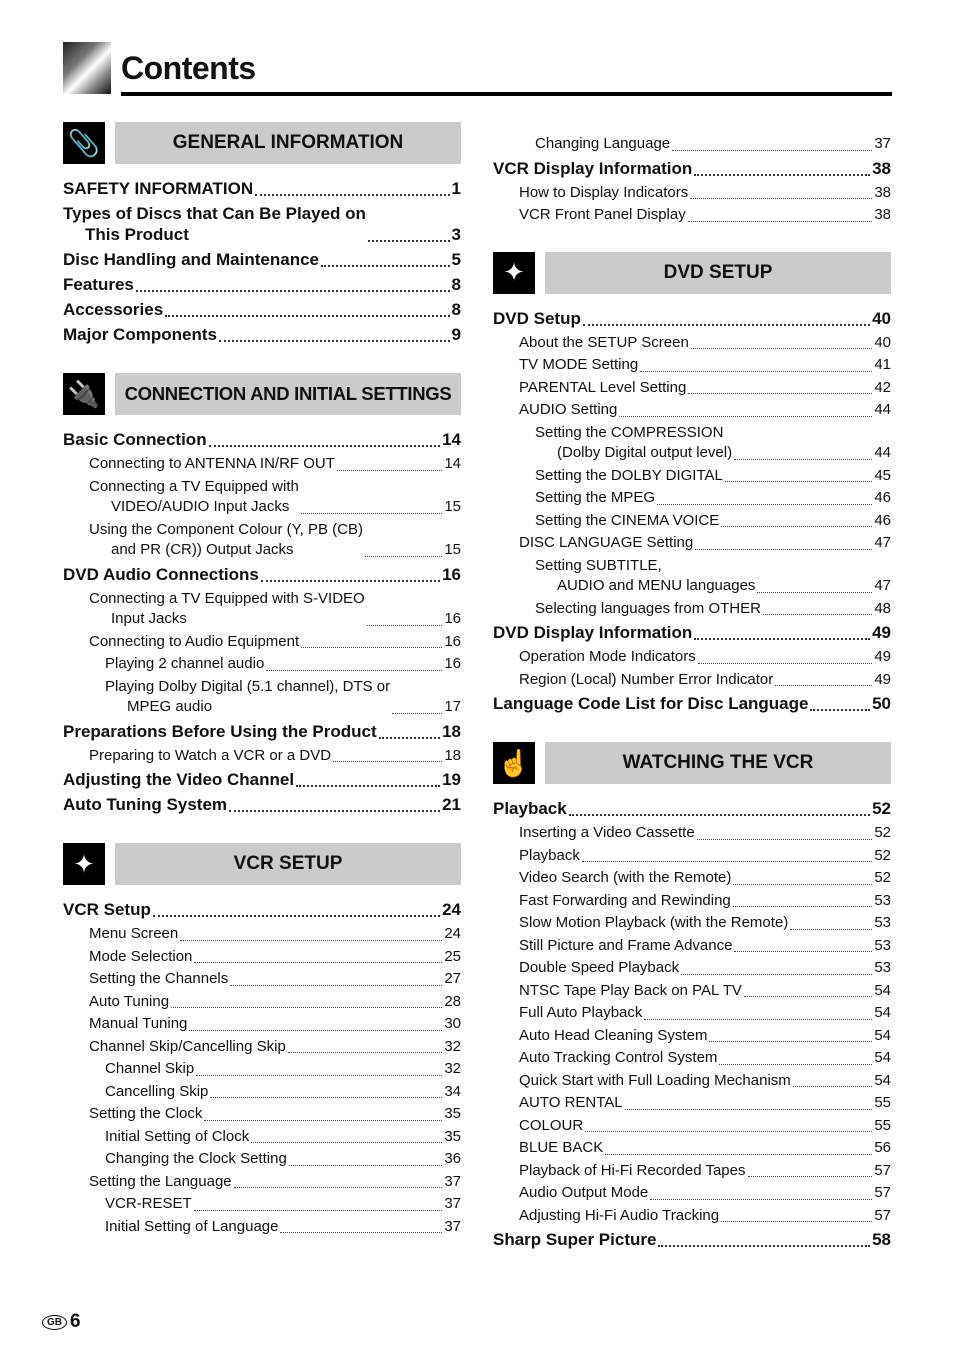  What do you see at coordinates (692, 215) in the screenshot?
I see `toc-subentry: VCR Front Panel Display 38` at bounding box center [692, 215].